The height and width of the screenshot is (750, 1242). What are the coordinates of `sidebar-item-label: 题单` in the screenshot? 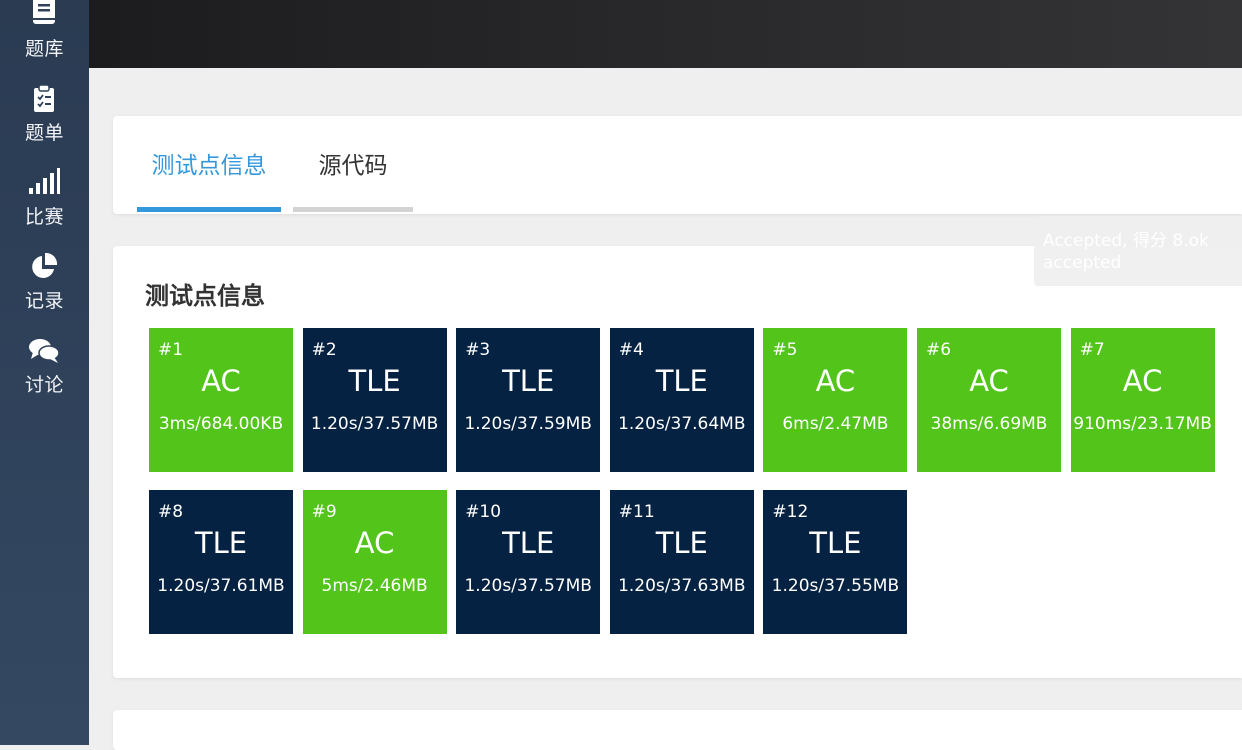 It's located at (44, 133).